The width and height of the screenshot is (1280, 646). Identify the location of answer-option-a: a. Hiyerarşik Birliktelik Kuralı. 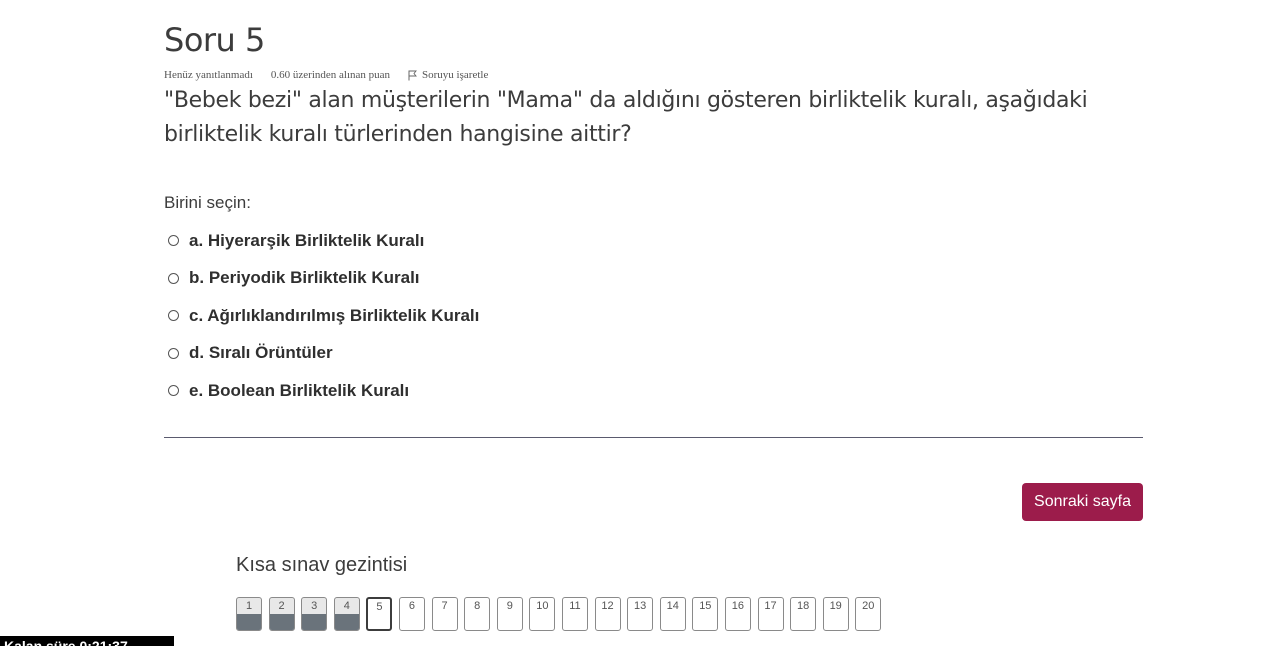
(323, 241).